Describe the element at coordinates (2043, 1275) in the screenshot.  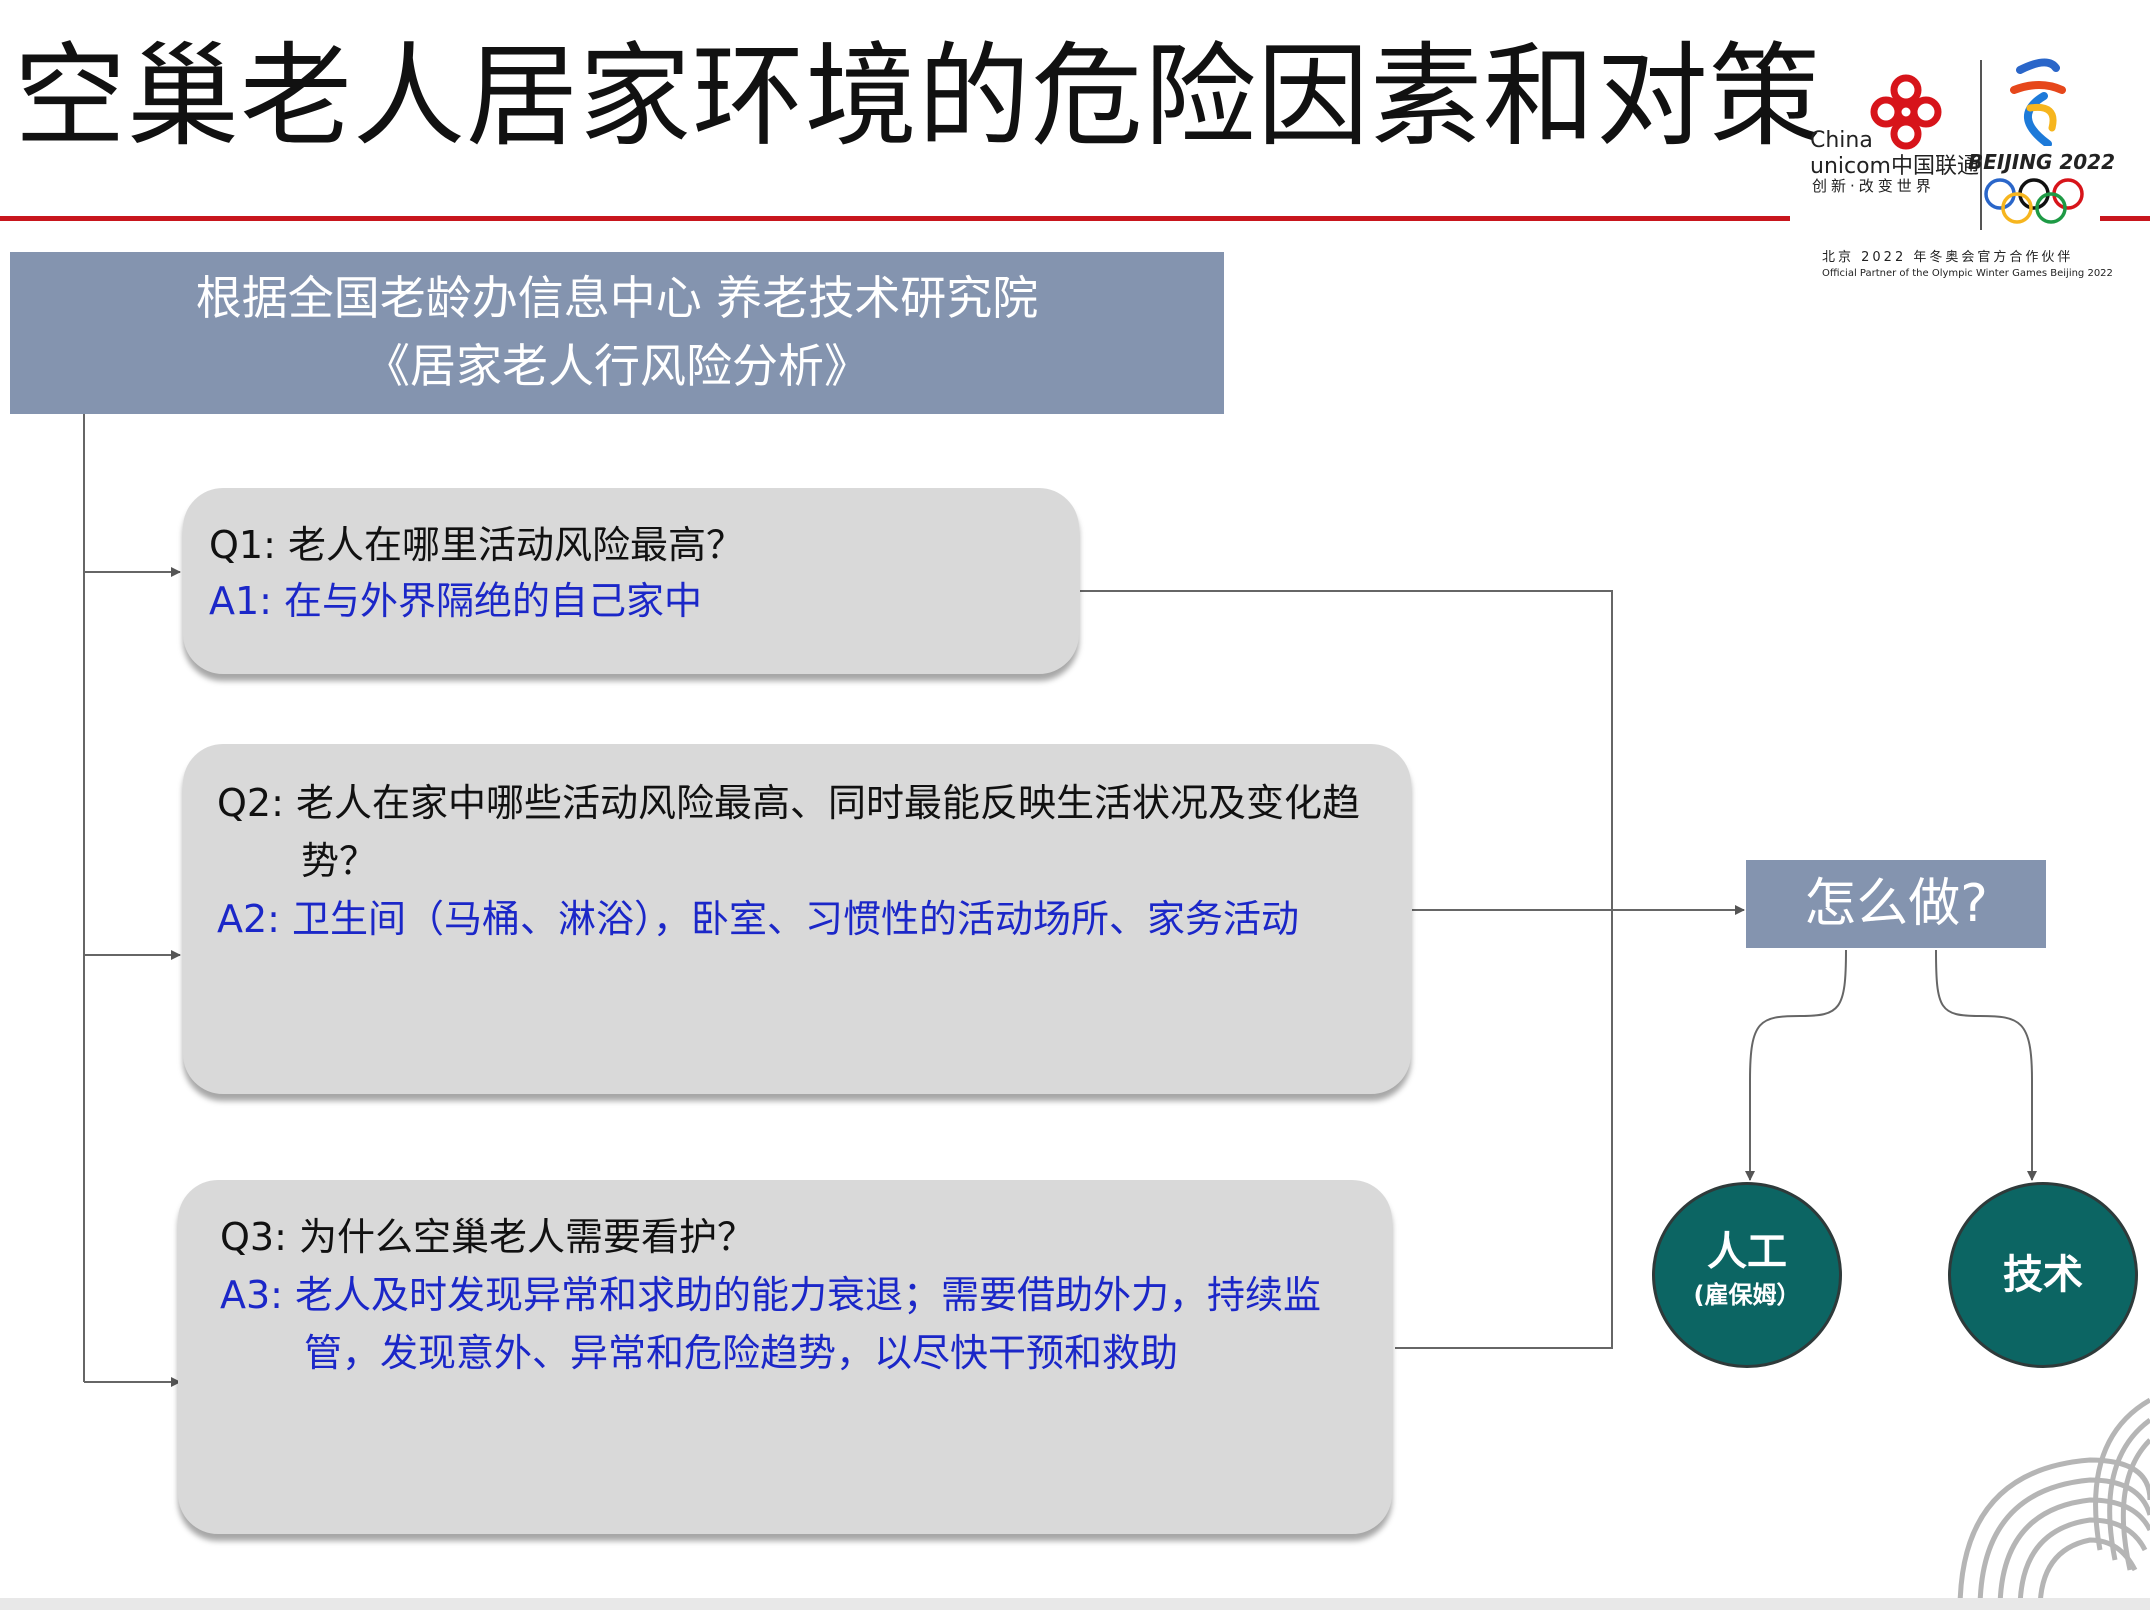
I see `option-tech-label: 技术` at that location.